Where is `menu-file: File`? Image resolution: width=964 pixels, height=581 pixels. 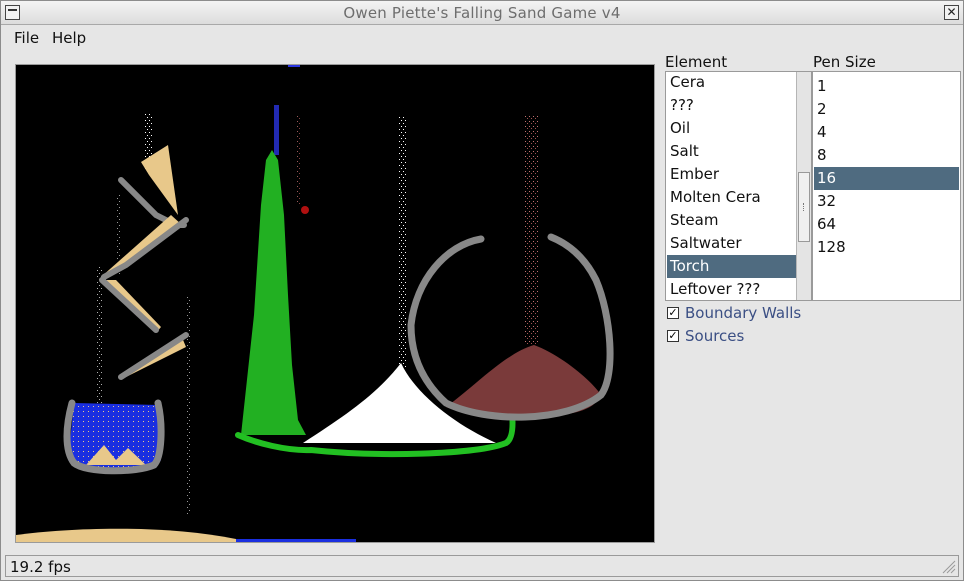
menu-file: File is located at coordinates (26, 38).